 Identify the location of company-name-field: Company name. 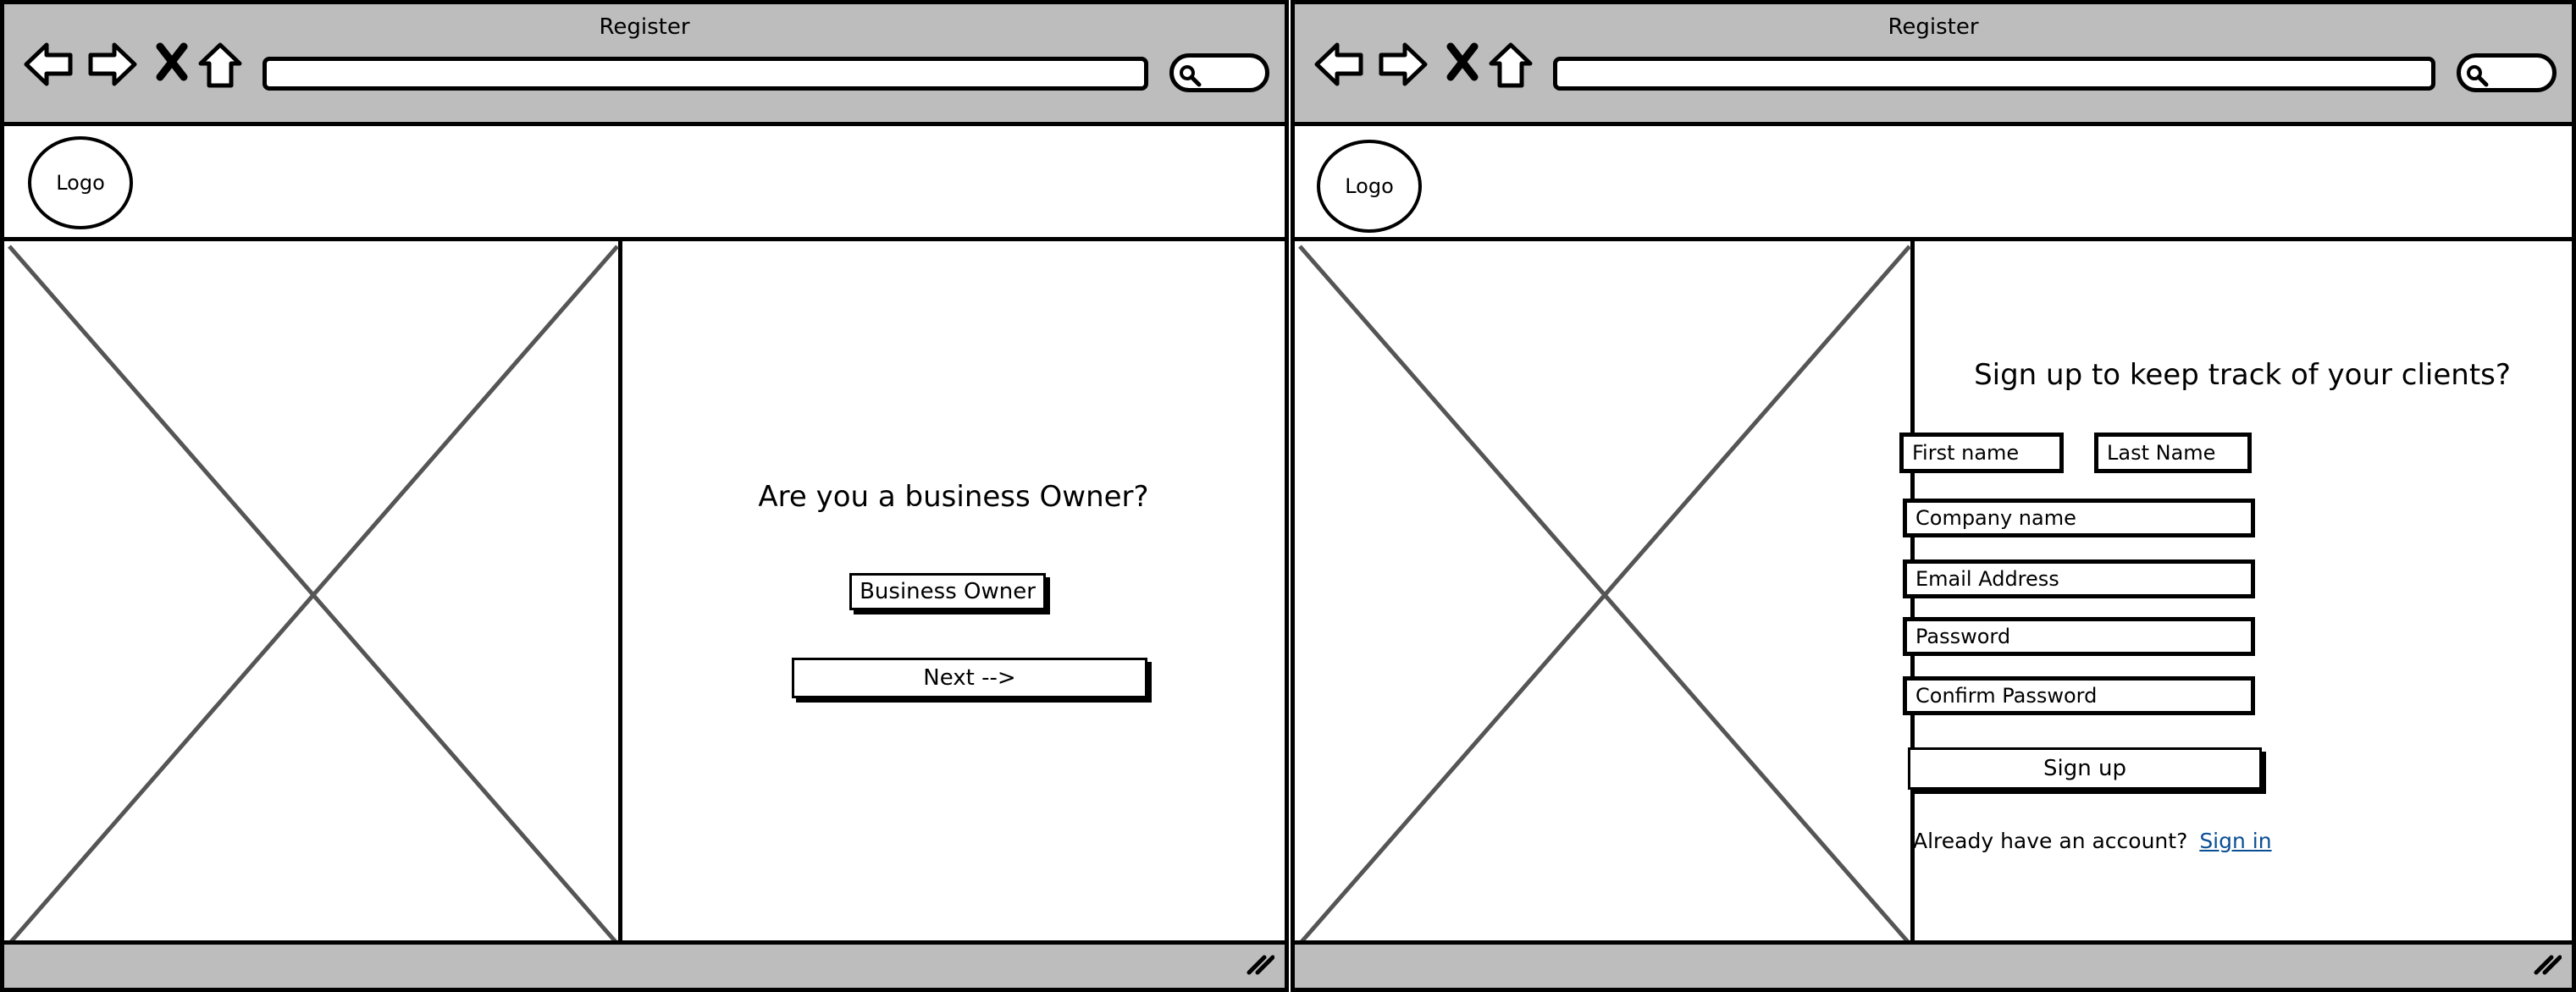
(2079, 518).